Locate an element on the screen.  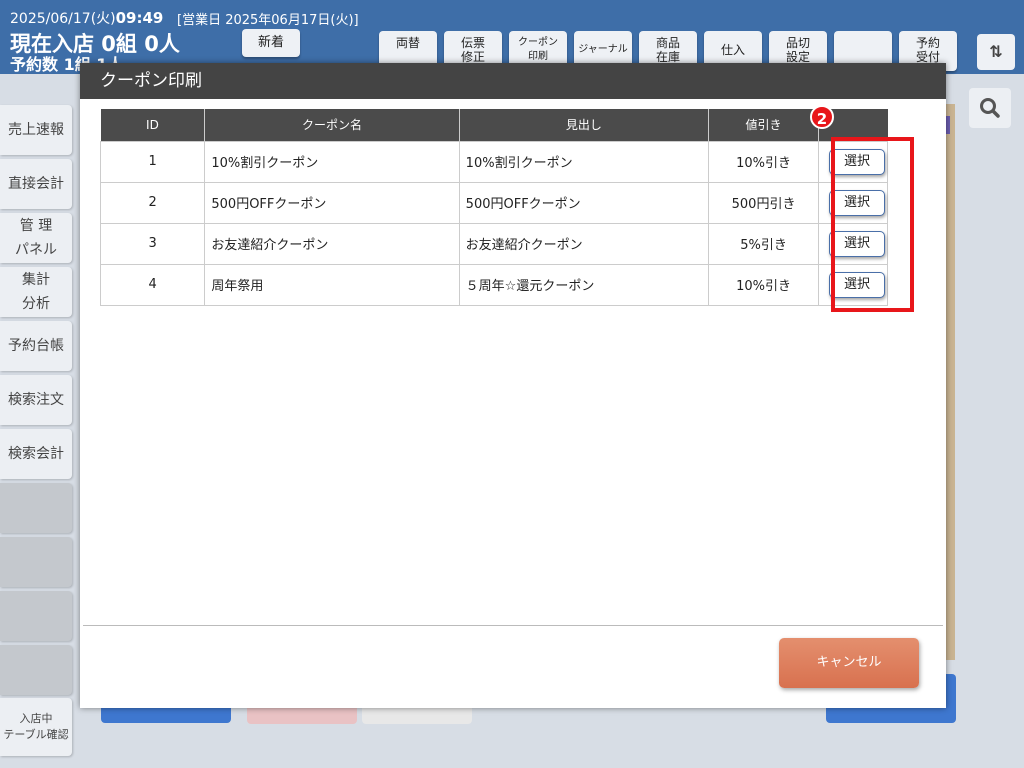
table-row: 3 お友達紹介クーポン お友達紹介クーポン 5%引き 選択 is located at coordinates (494, 243).